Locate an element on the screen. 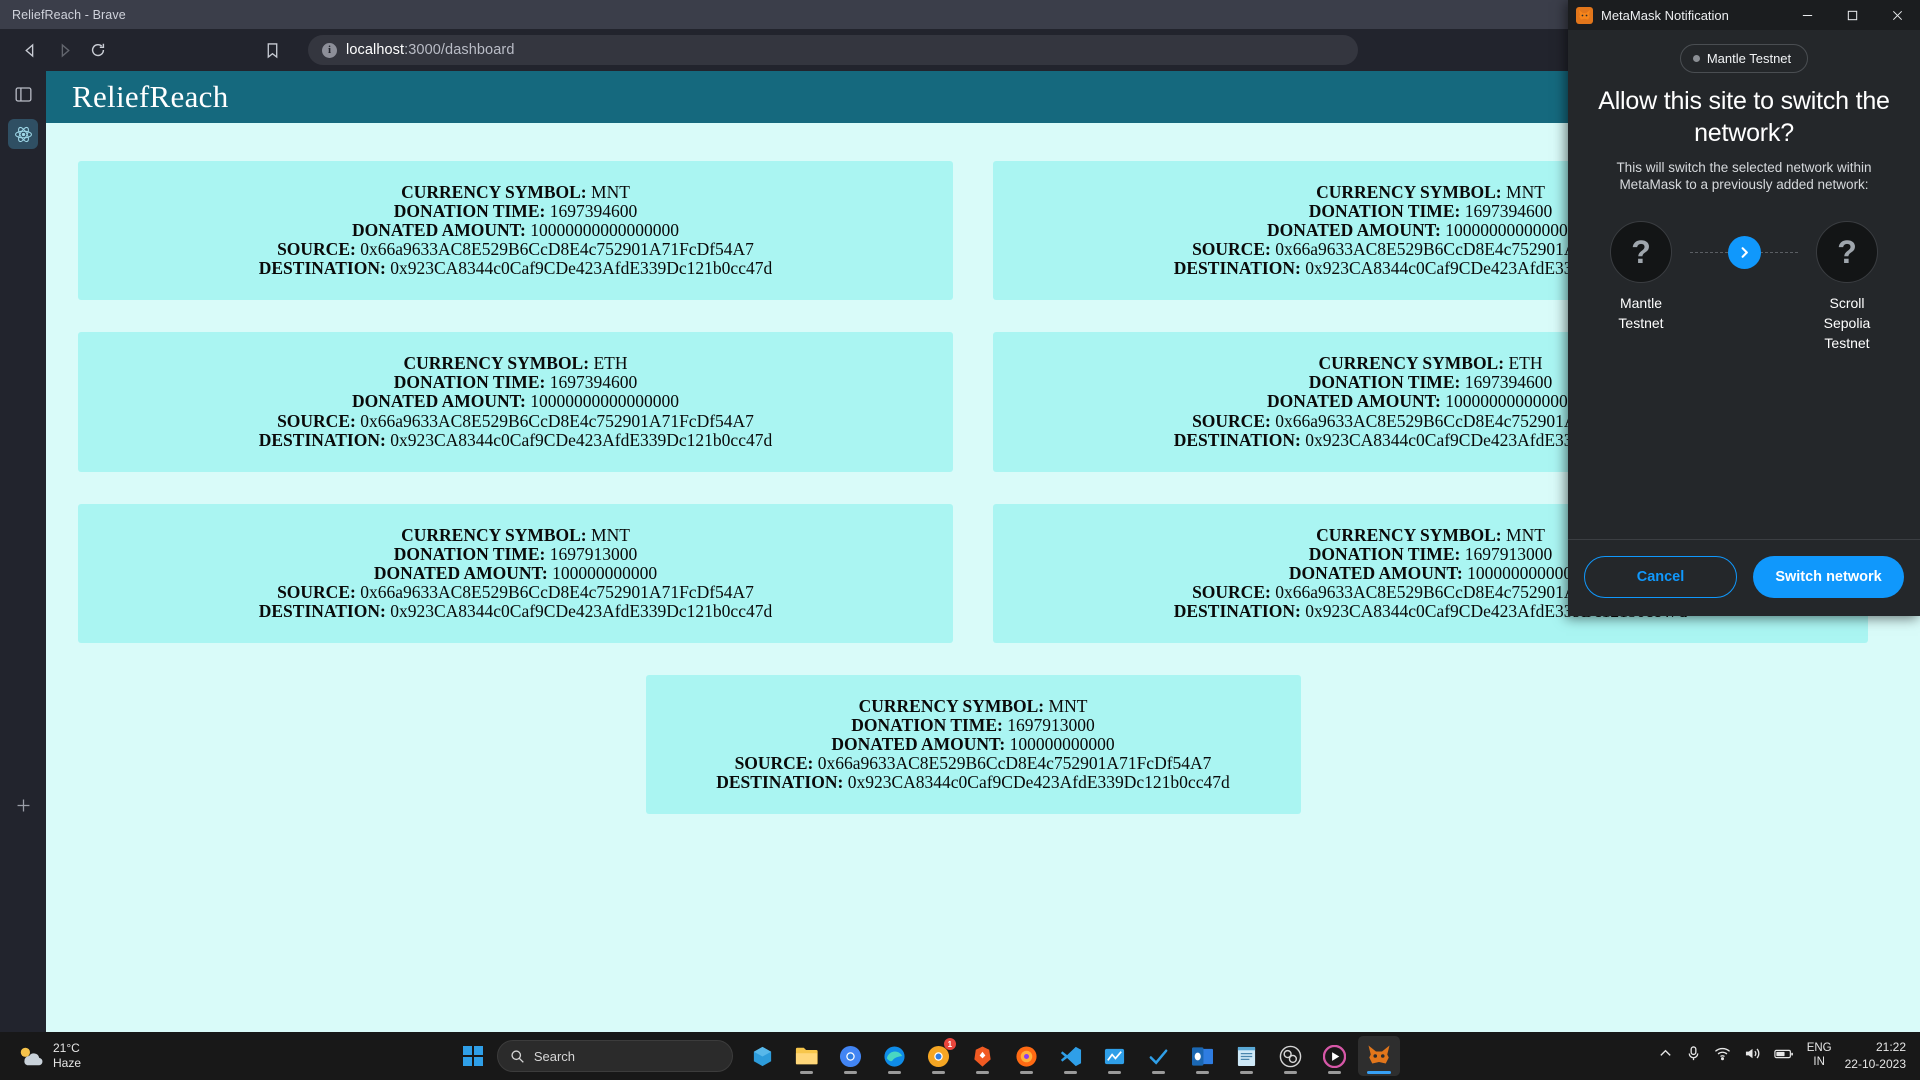 This screenshot has height=1080, width=1920. chevron-up-icon is located at coordinates (1665, 1052).